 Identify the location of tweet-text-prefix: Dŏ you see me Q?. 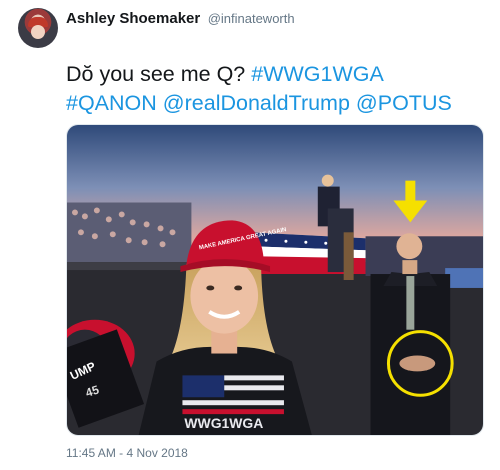
(159, 74).